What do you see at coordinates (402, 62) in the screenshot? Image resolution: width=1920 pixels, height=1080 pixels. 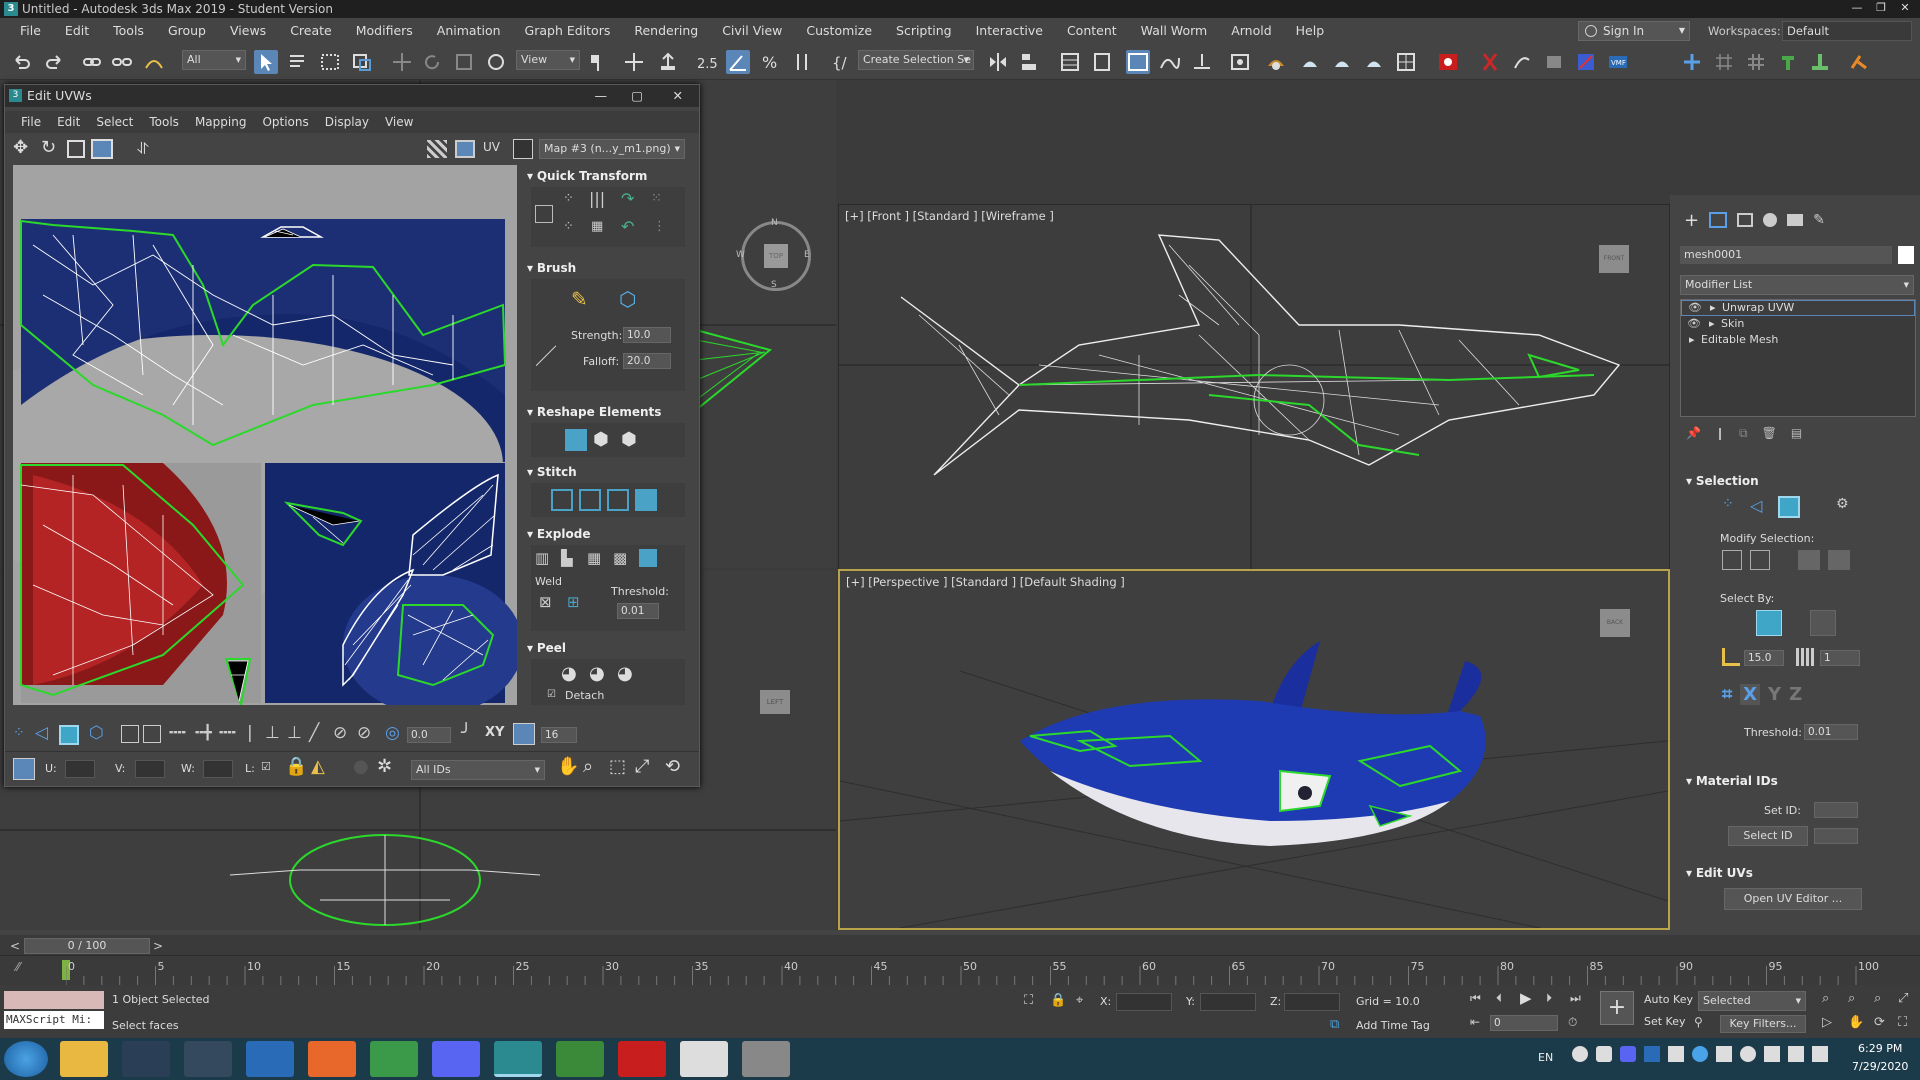 I see `move-icon` at bounding box center [402, 62].